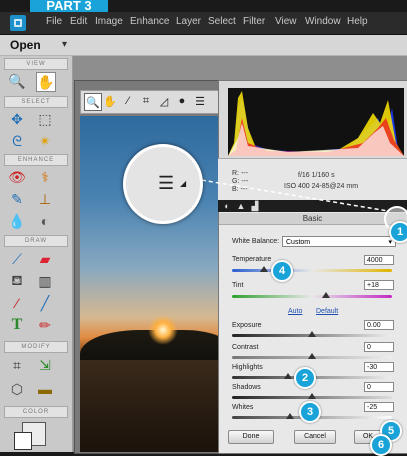 This screenshot has width=407, height=456. I want to click on auto-link: Auto, so click(295, 311).